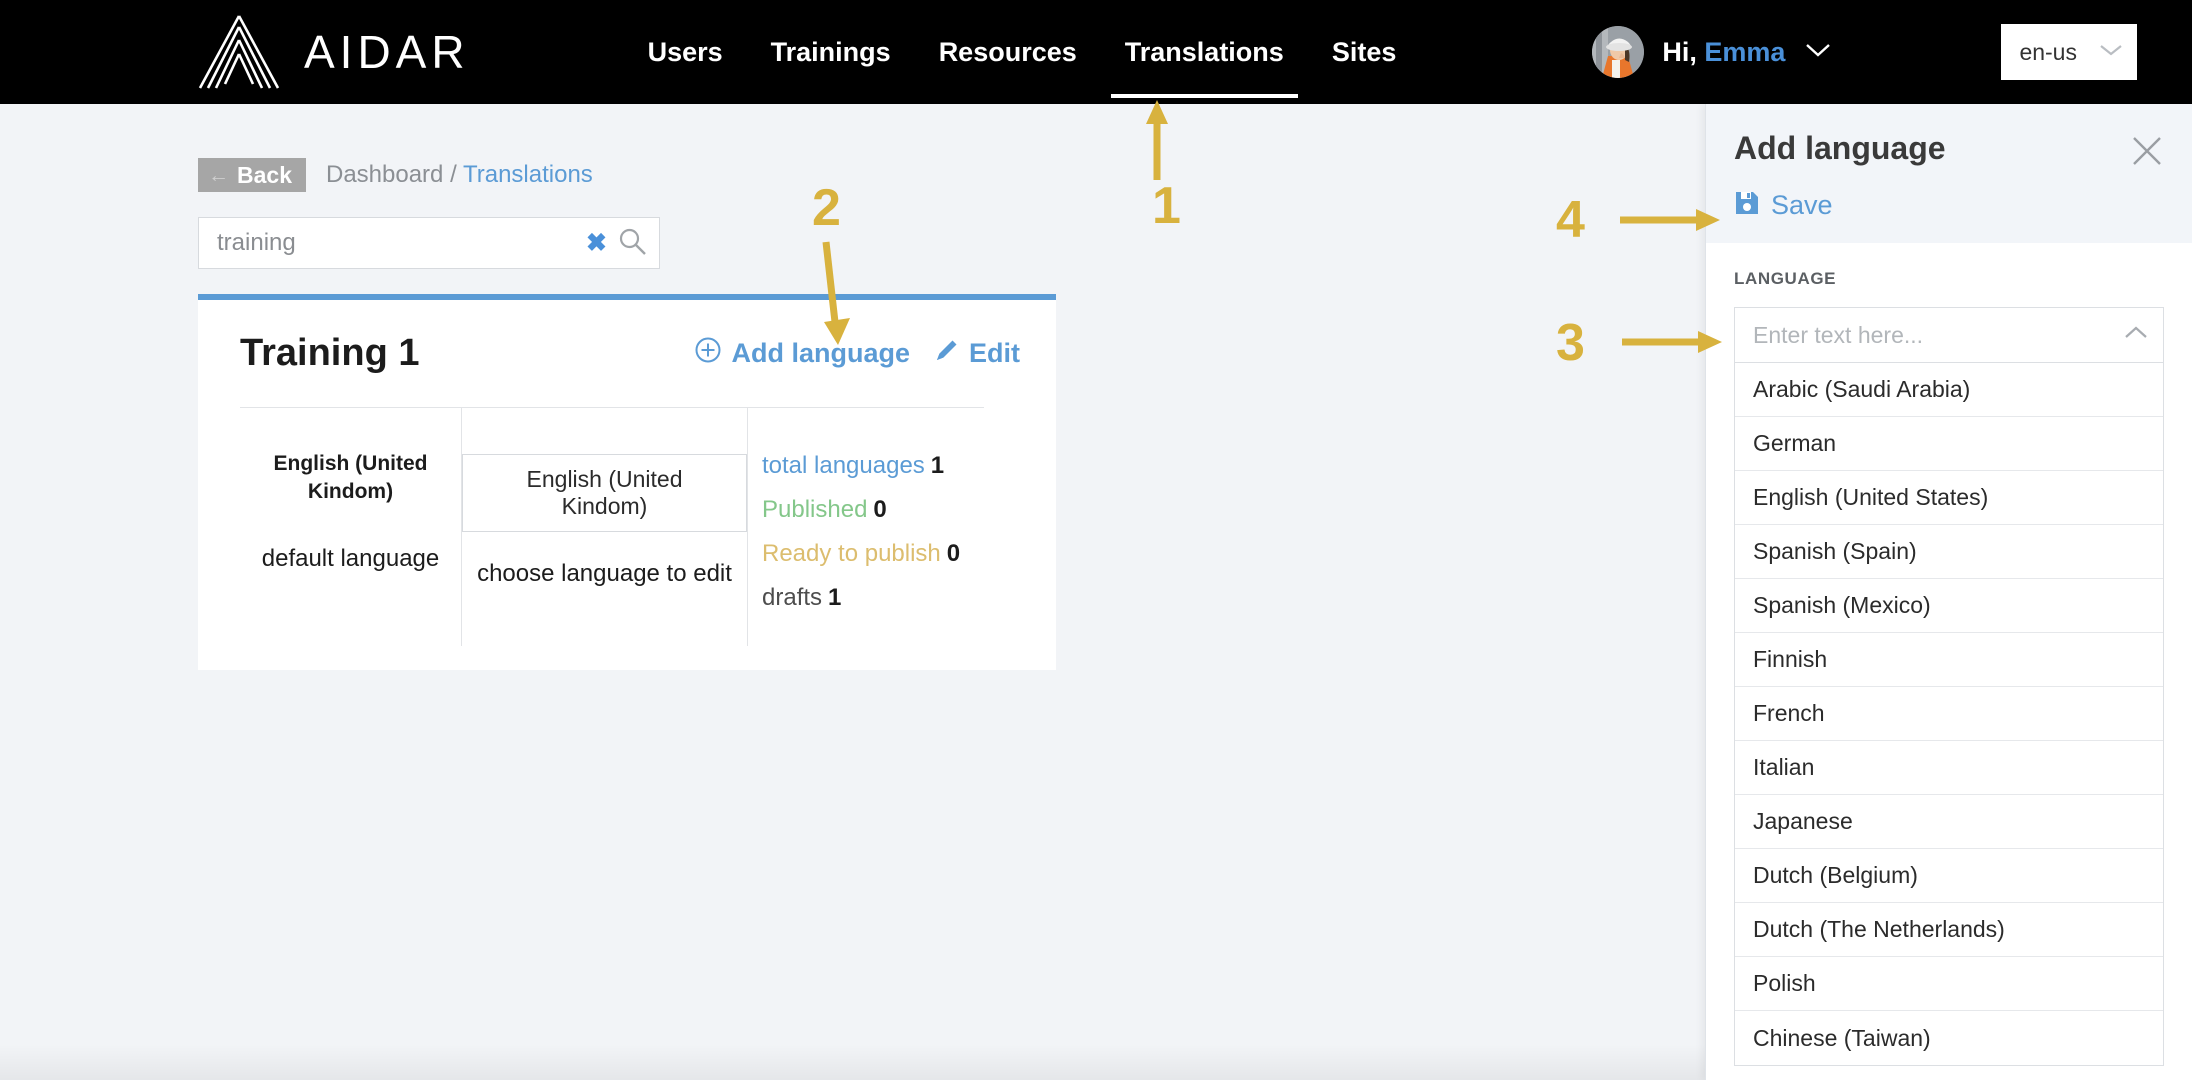 The height and width of the screenshot is (1080, 2192). I want to click on floppy-disk-icon, so click(1747, 205).